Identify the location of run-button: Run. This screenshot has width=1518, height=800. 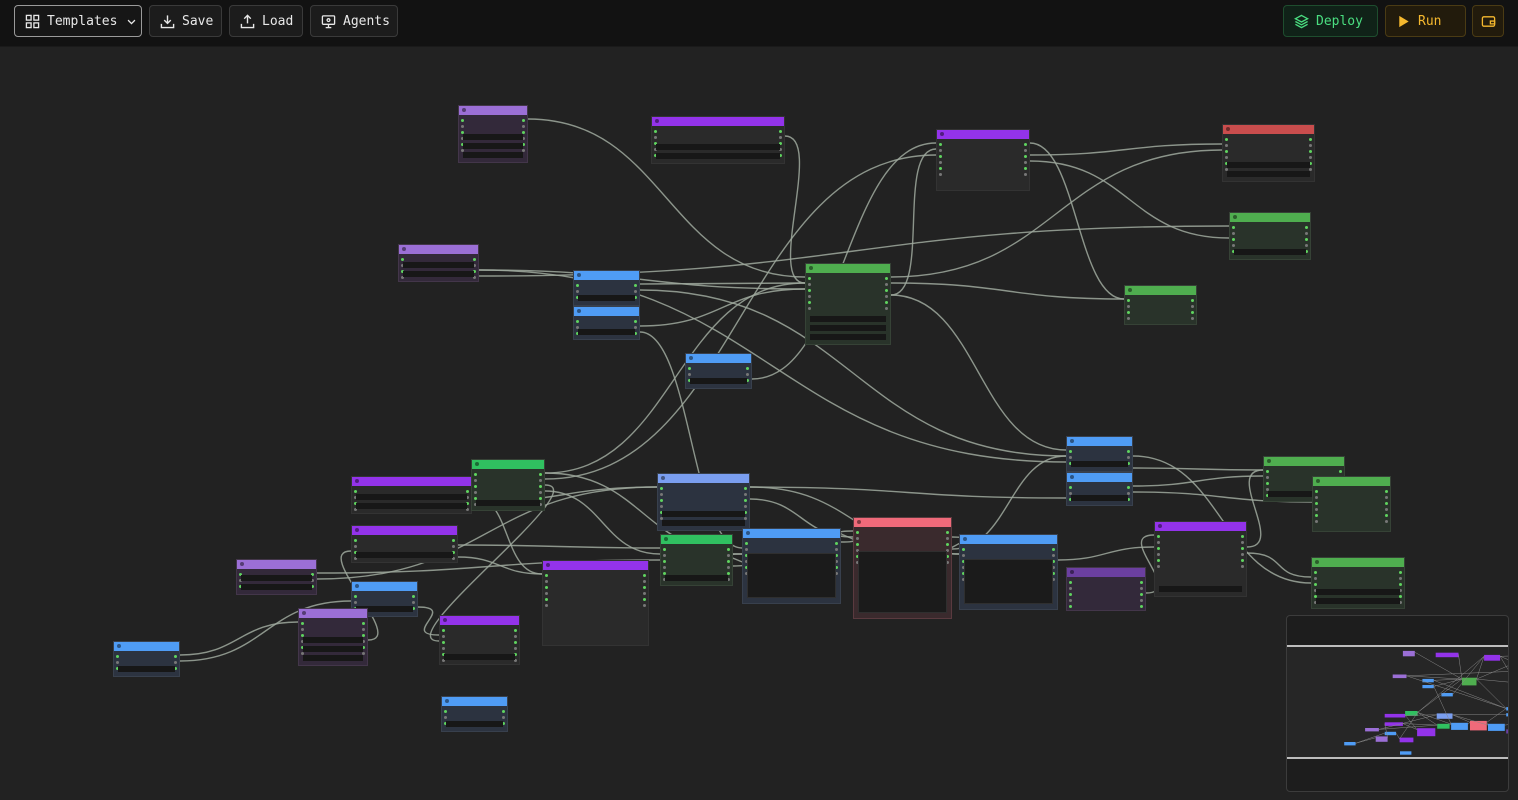
(1425, 21).